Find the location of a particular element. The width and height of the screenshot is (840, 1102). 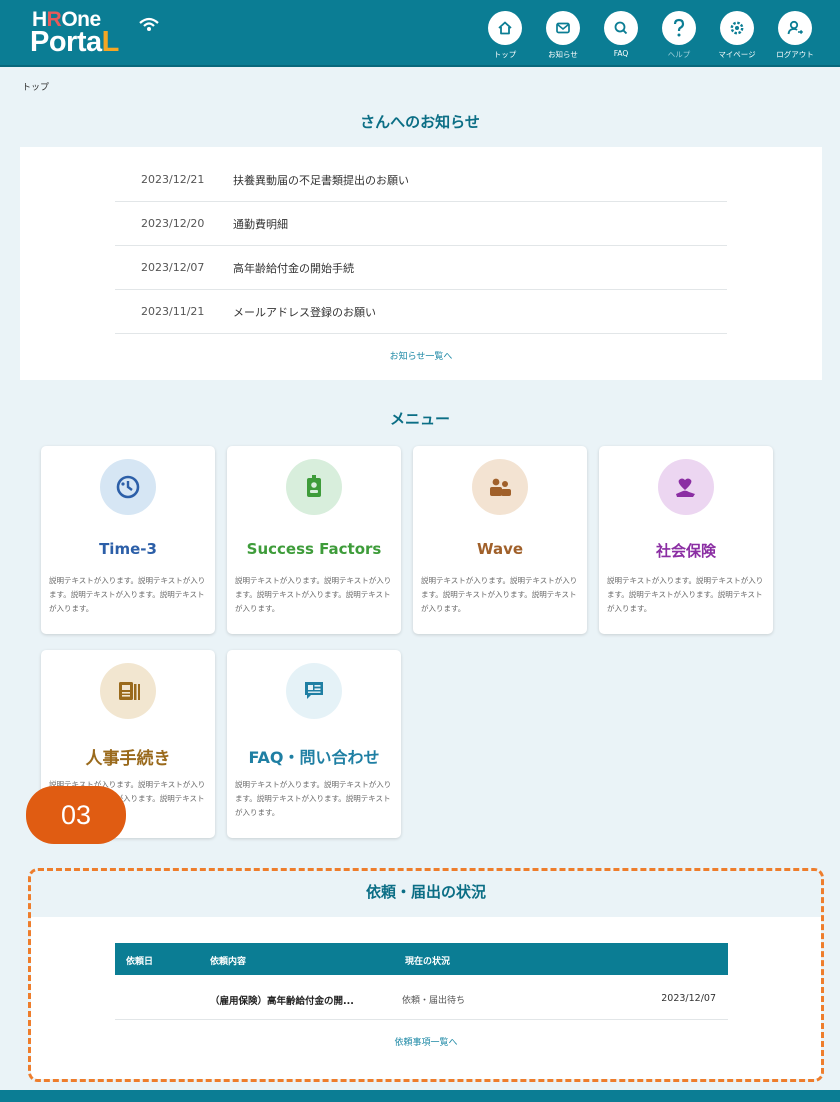

heart-hand-icon is located at coordinates (686, 487).